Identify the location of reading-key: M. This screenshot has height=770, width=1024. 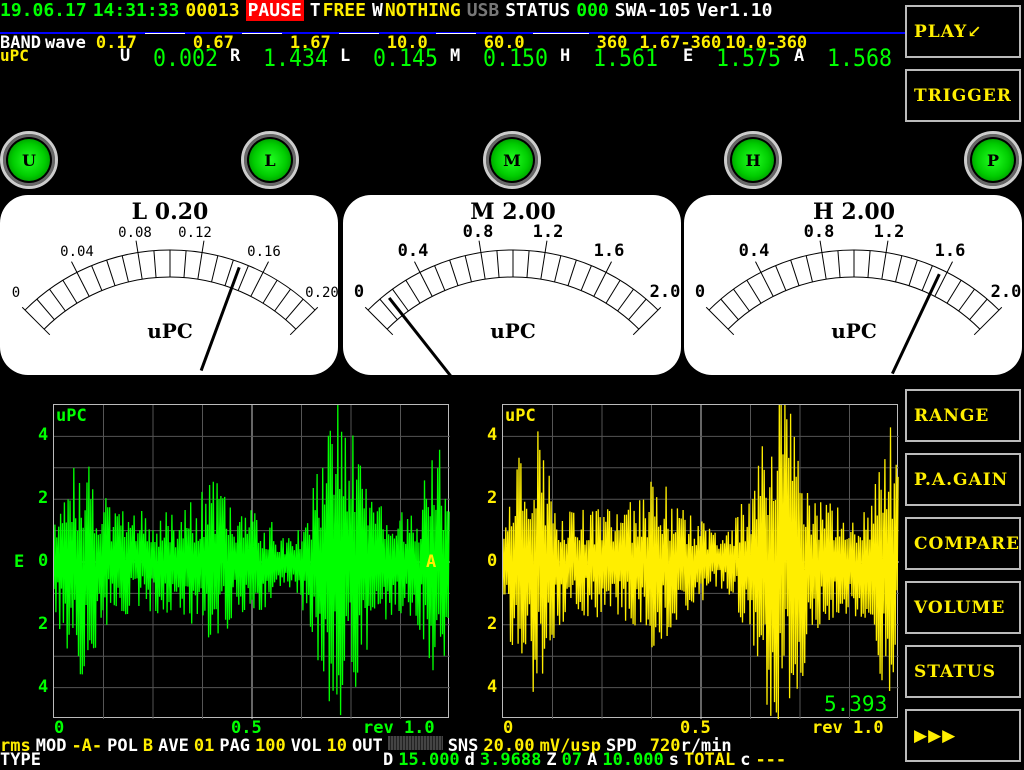
(455, 56).